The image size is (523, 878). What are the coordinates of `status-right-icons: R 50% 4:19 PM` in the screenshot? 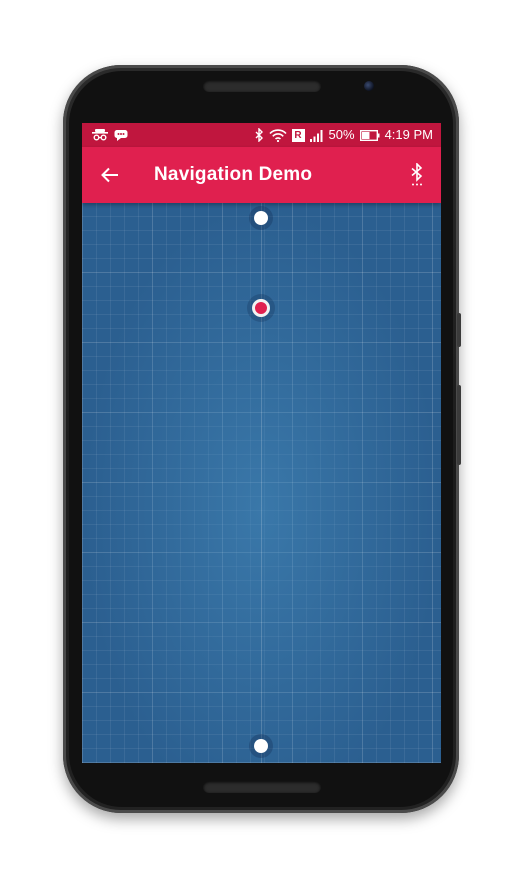 It's located at (348, 135).